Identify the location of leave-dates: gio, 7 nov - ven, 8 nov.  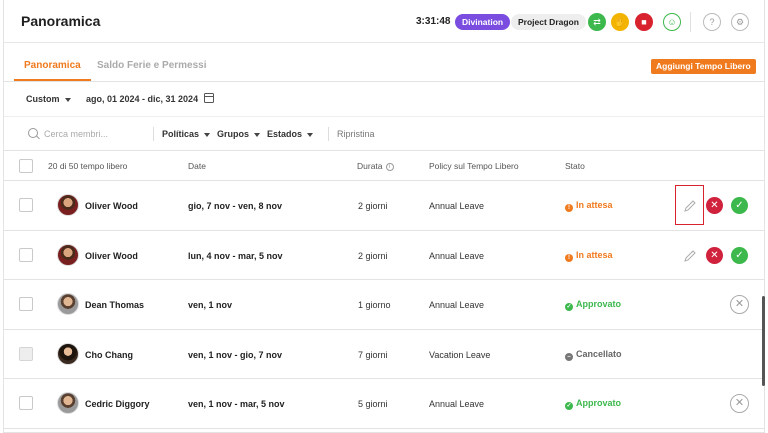
(235, 206).